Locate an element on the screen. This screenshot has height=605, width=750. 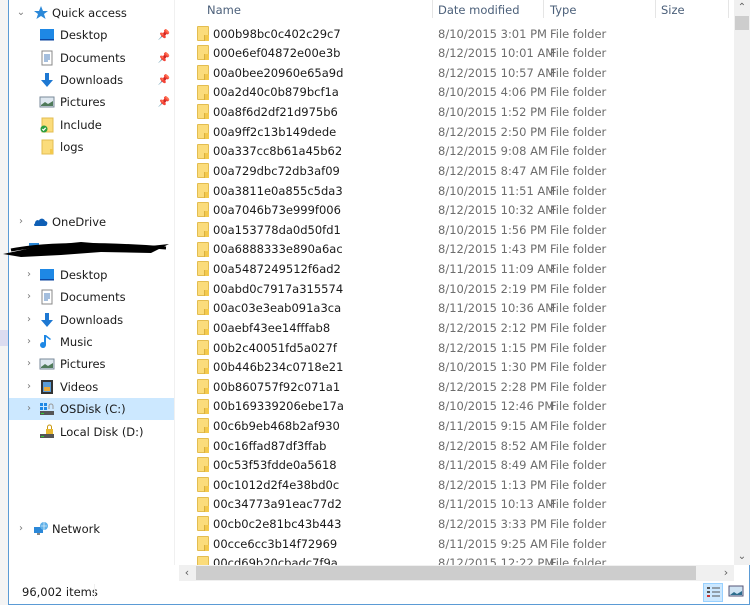
documents-icon is located at coordinates (47, 58).